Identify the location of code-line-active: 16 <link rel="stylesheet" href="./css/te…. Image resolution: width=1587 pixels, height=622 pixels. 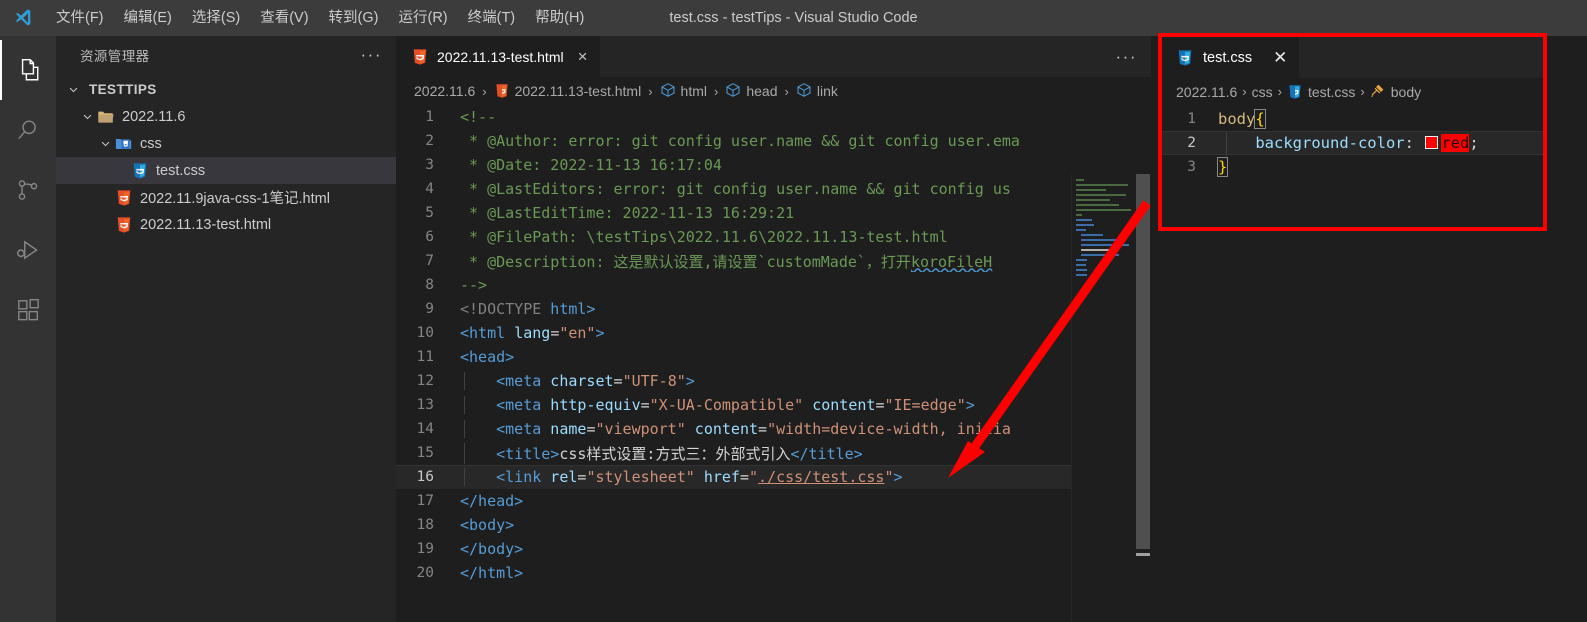
(773, 477).